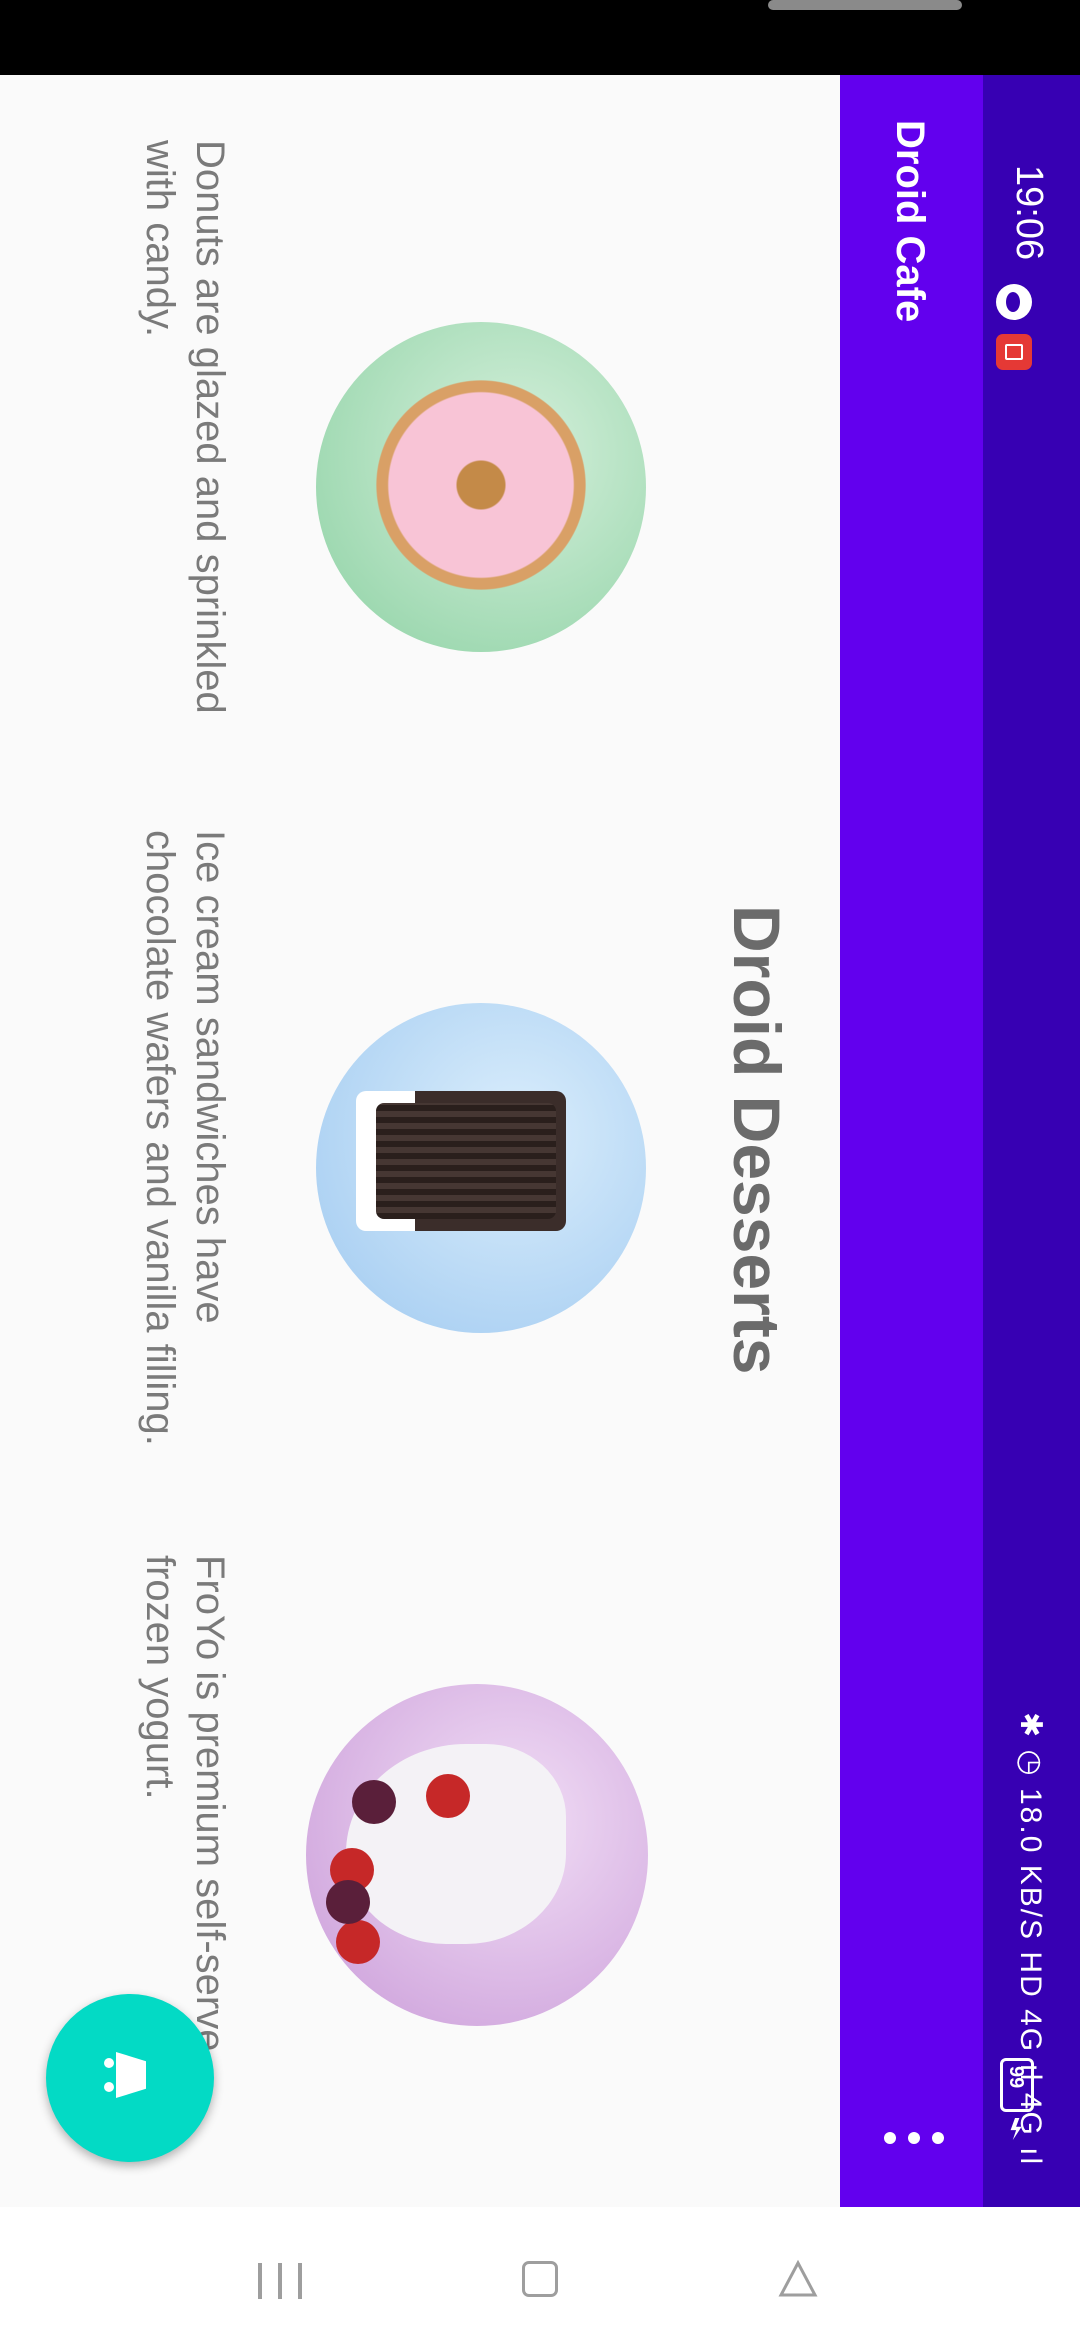  What do you see at coordinates (911, 1141) in the screenshot?
I see `app-bar` at bounding box center [911, 1141].